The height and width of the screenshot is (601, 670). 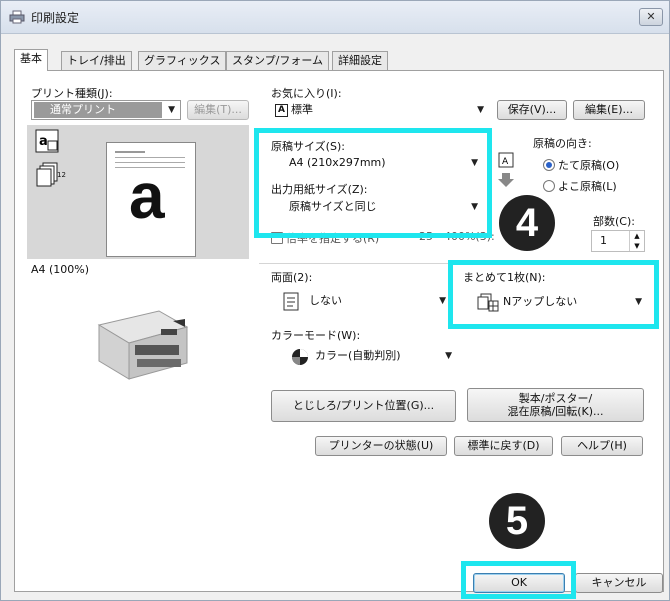 I want to click on portrait-label: たて原稿(O), so click(x=589, y=165).